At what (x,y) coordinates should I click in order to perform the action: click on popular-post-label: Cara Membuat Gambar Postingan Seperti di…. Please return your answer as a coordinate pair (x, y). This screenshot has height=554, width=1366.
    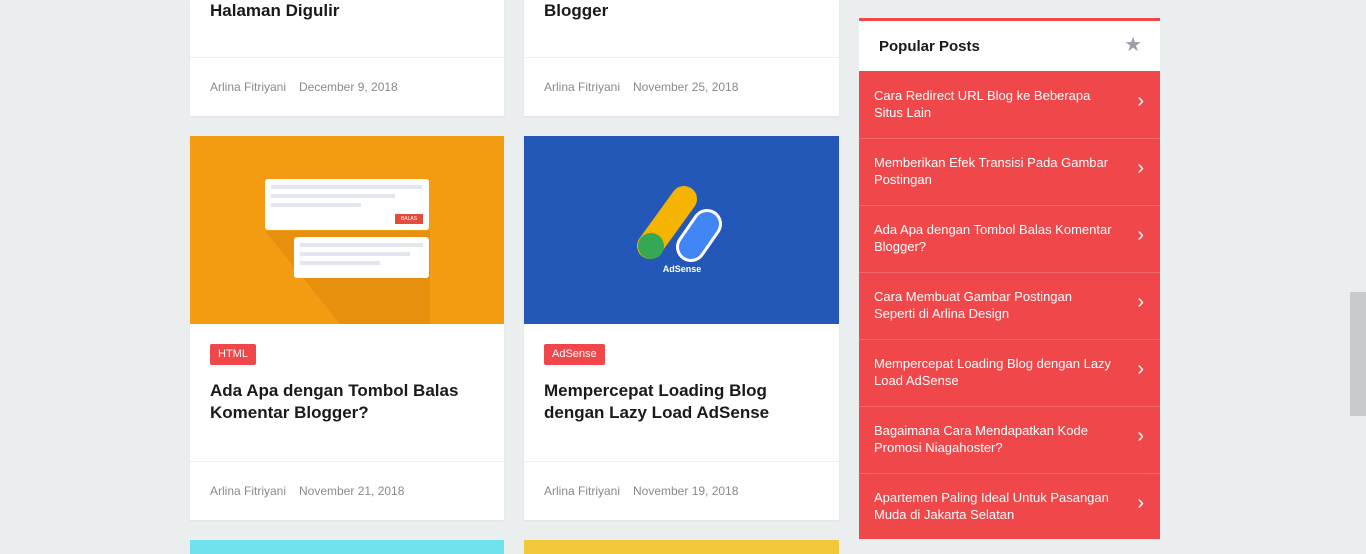
    Looking at the image, I should click on (994, 305).